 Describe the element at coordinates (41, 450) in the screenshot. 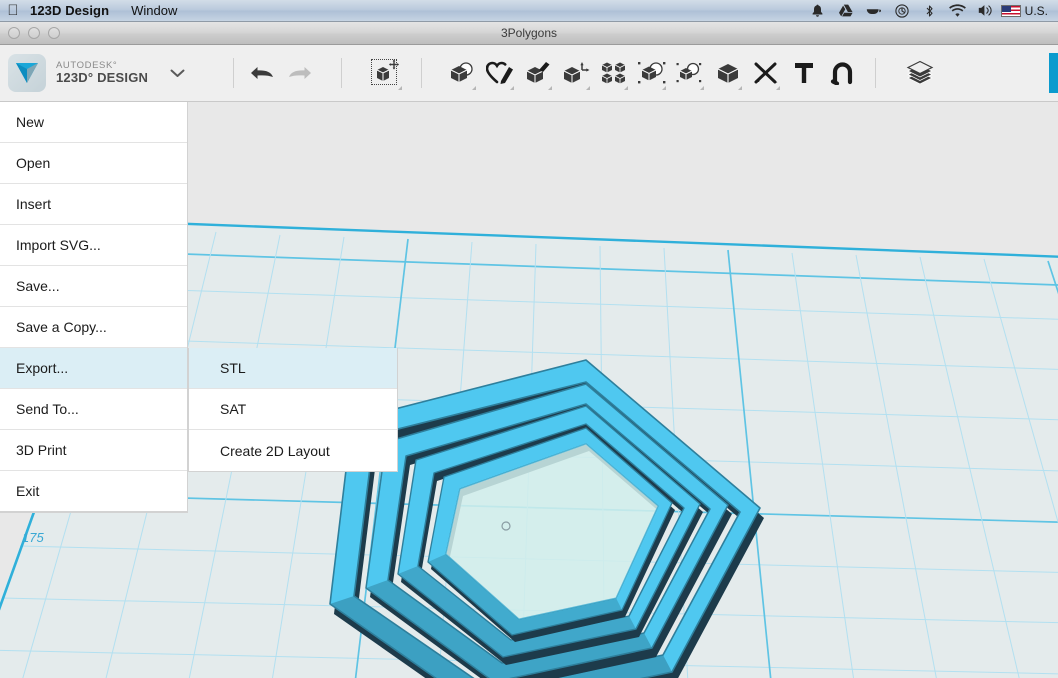

I see `menu-item-label: 3D Print` at that location.